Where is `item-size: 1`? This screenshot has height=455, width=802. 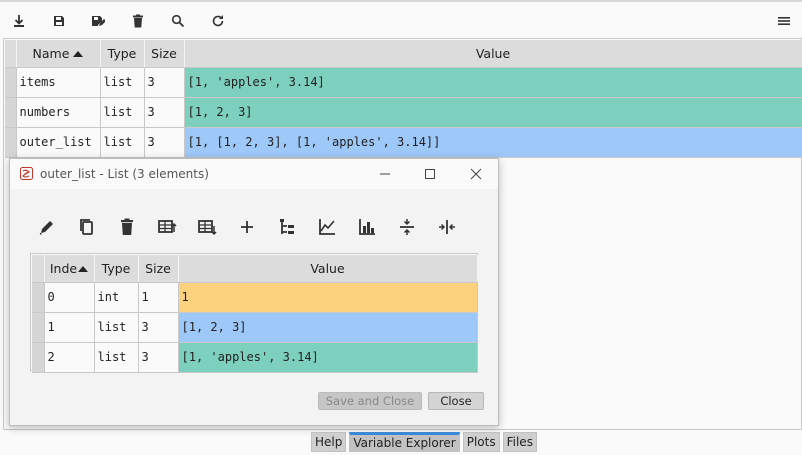 item-size: 1 is located at coordinates (158, 297).